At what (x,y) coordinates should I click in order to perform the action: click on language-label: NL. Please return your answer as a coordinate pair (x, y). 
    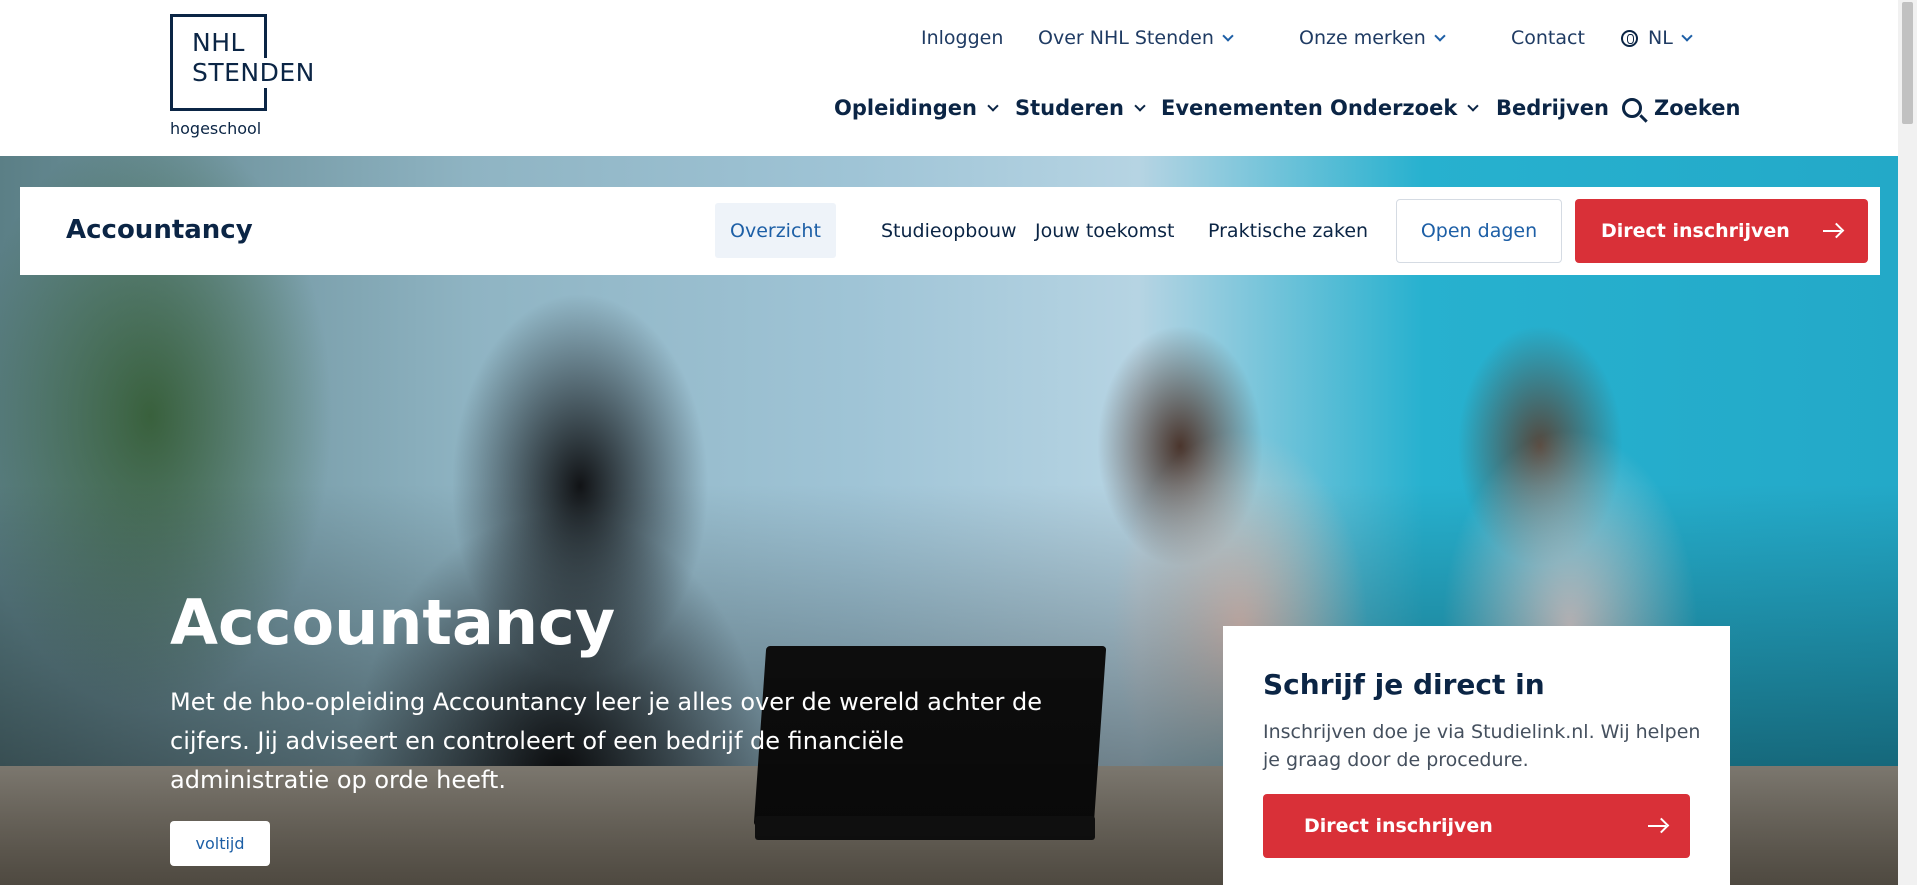
    Looking at the image, I should click on (1660, 38).